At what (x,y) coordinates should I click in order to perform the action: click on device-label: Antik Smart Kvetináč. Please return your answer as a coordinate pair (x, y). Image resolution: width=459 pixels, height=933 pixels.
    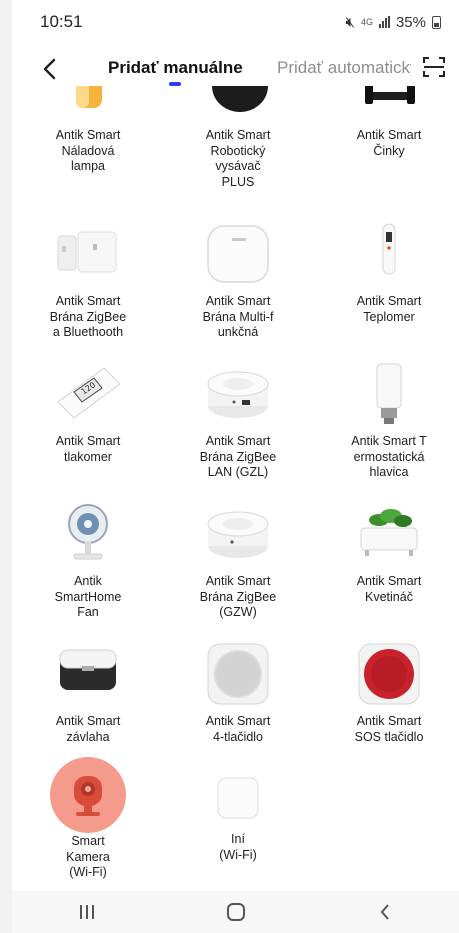
    Looking at the image, I should click on (389, 589).